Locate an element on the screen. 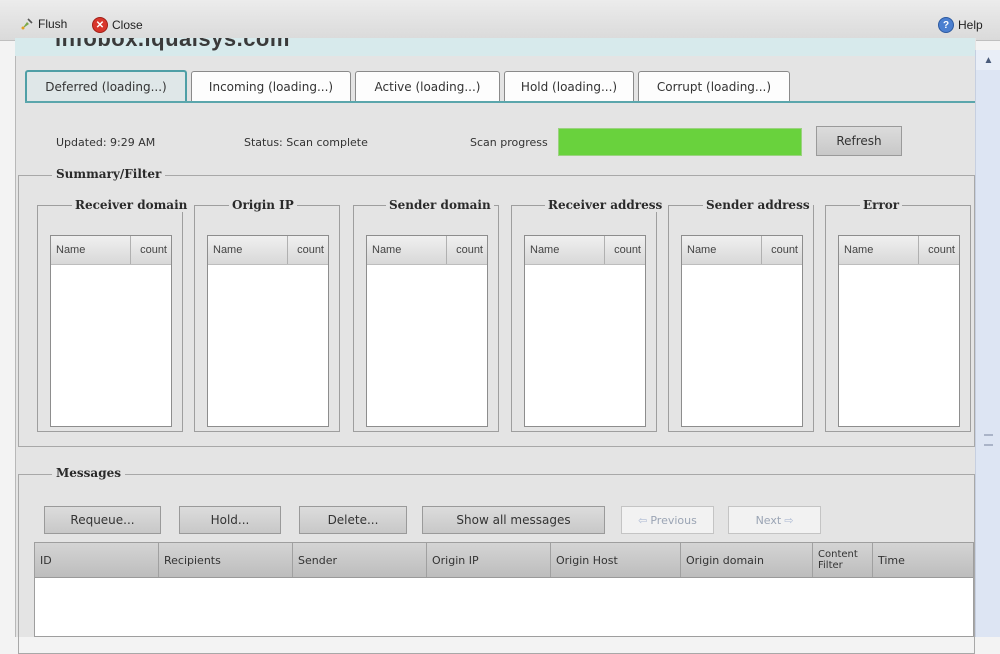 This screenshot has width=1000, height=654. scroll-grip is located at coordinates (988, 440).